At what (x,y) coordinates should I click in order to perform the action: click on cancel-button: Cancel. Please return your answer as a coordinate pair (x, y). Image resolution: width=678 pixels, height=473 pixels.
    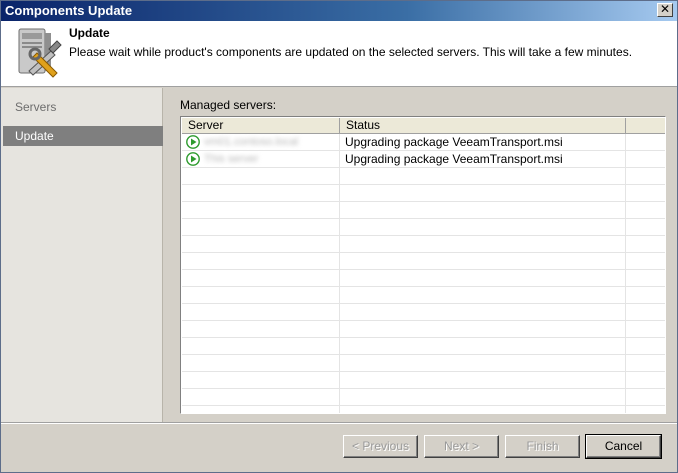
    Looking at the image, I should click on (623, 446).